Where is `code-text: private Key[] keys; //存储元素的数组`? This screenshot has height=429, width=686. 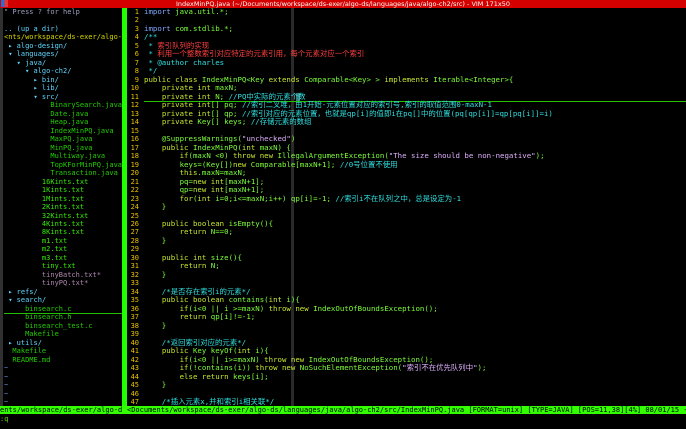 code-text: private Key[] keys; //存储元素的数组 is located at coordinates (228, 121).